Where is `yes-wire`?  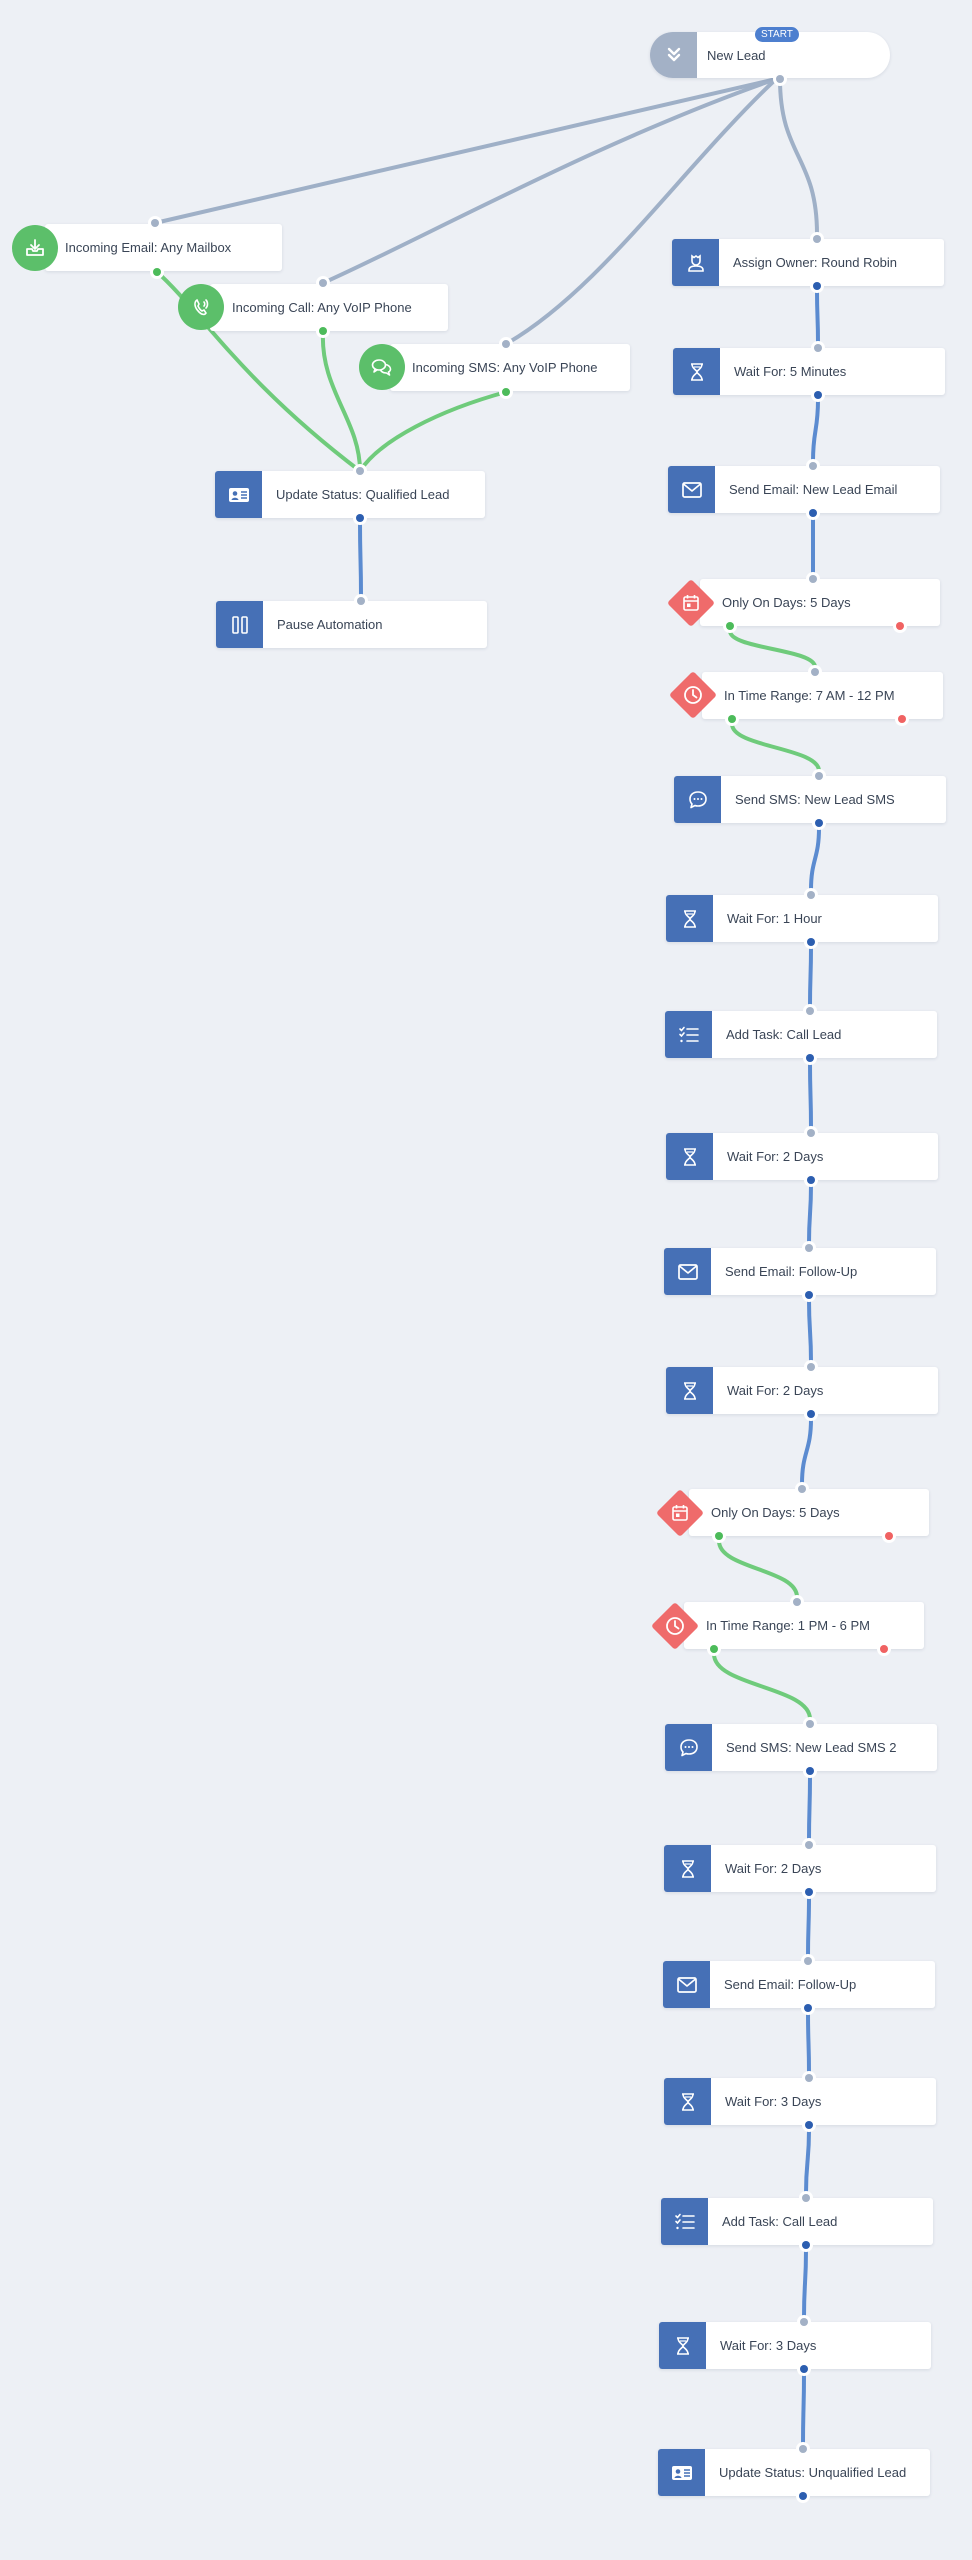 yes-wire is located at coordinates (758, 1569).